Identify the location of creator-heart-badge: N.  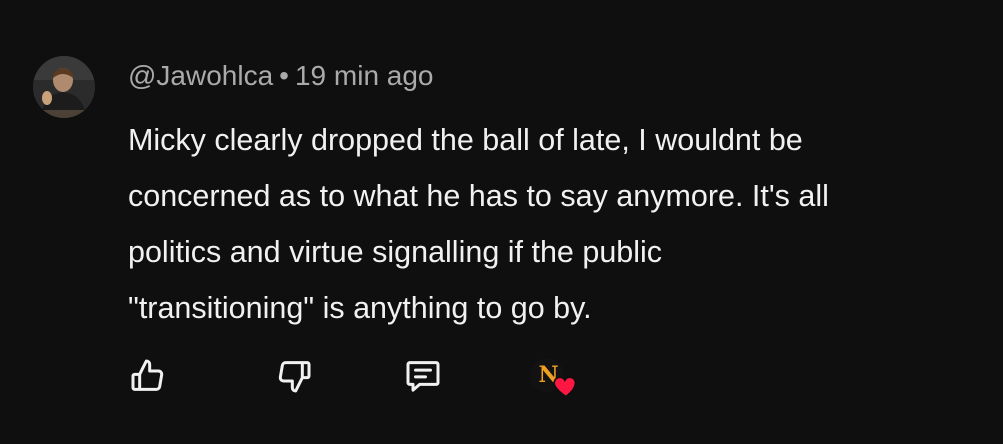
(558, 380).